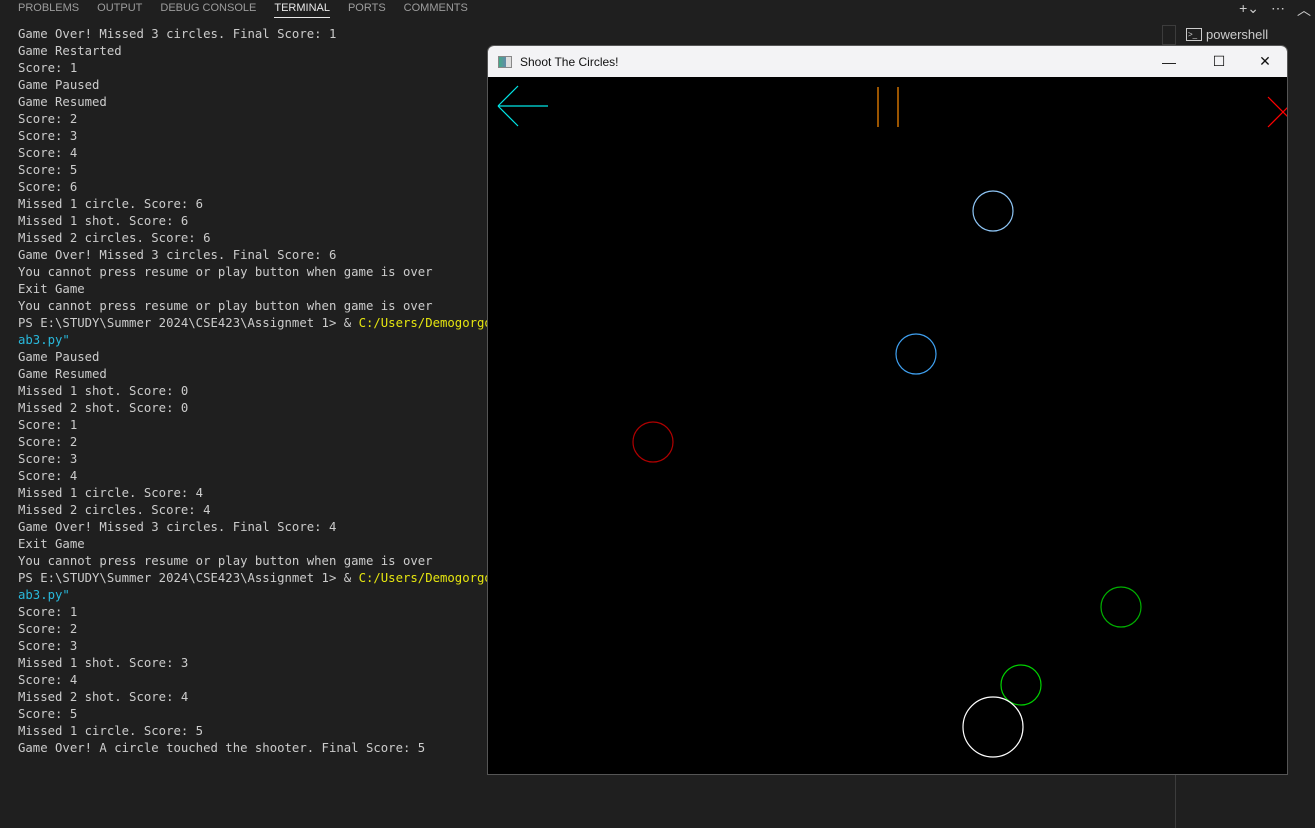  I want to click on tab-terminal: TERMINAL, so click(302, 9).